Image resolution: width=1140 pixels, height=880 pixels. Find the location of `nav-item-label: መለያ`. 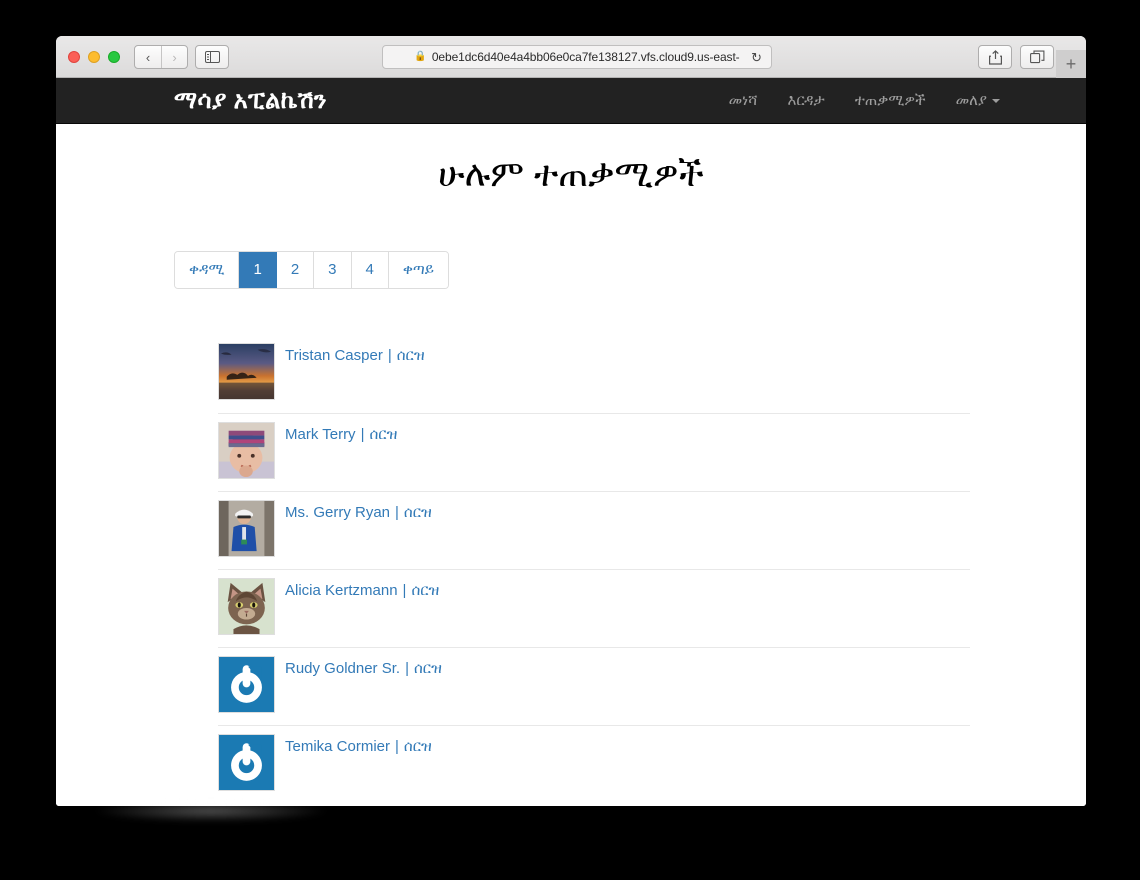

nav-item-label: መለያ is located at coordinates (971, 100).